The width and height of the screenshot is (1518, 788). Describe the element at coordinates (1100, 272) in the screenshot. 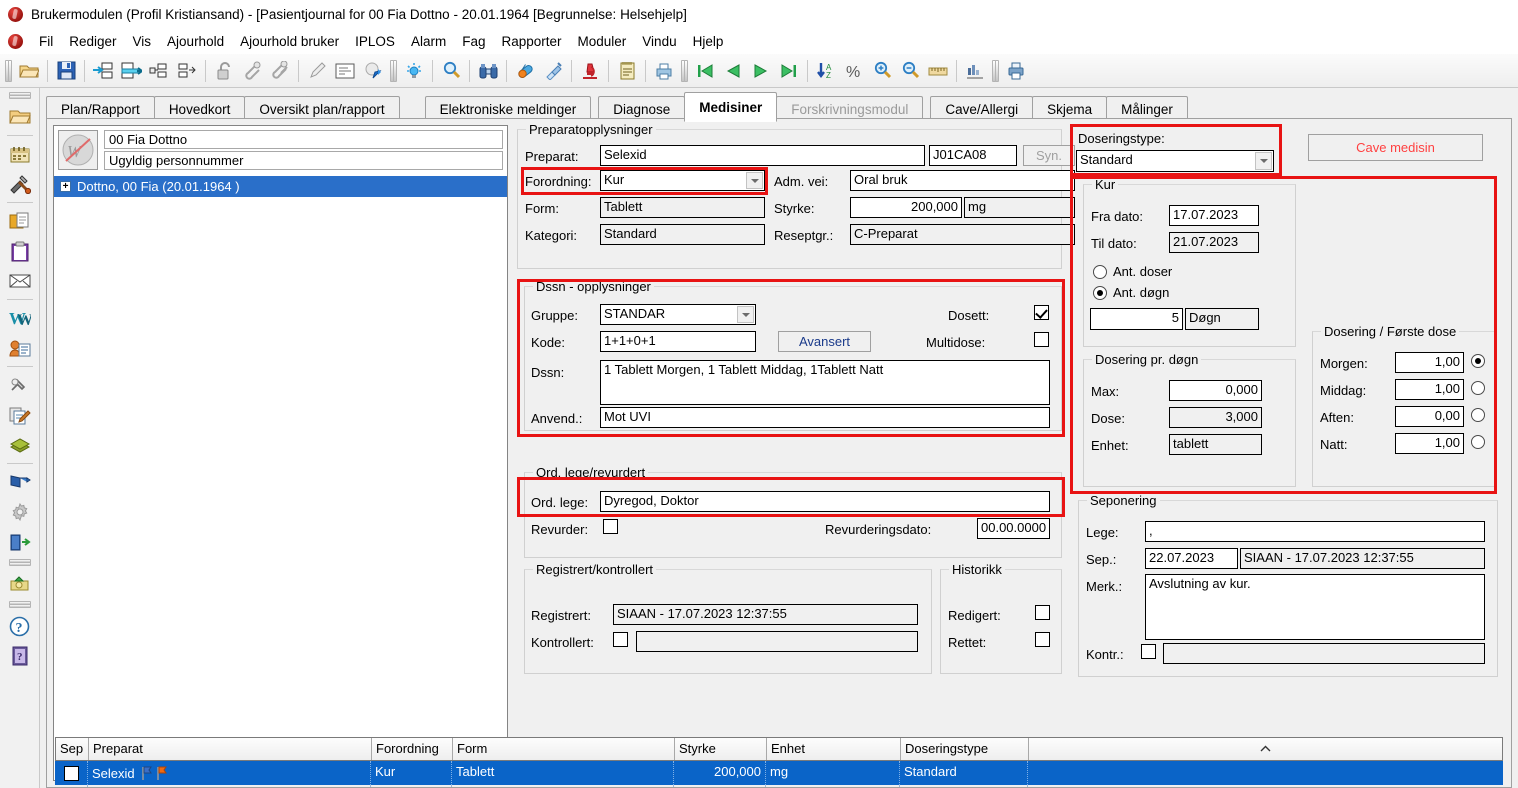

I see `ant-doser-radio` at that location.